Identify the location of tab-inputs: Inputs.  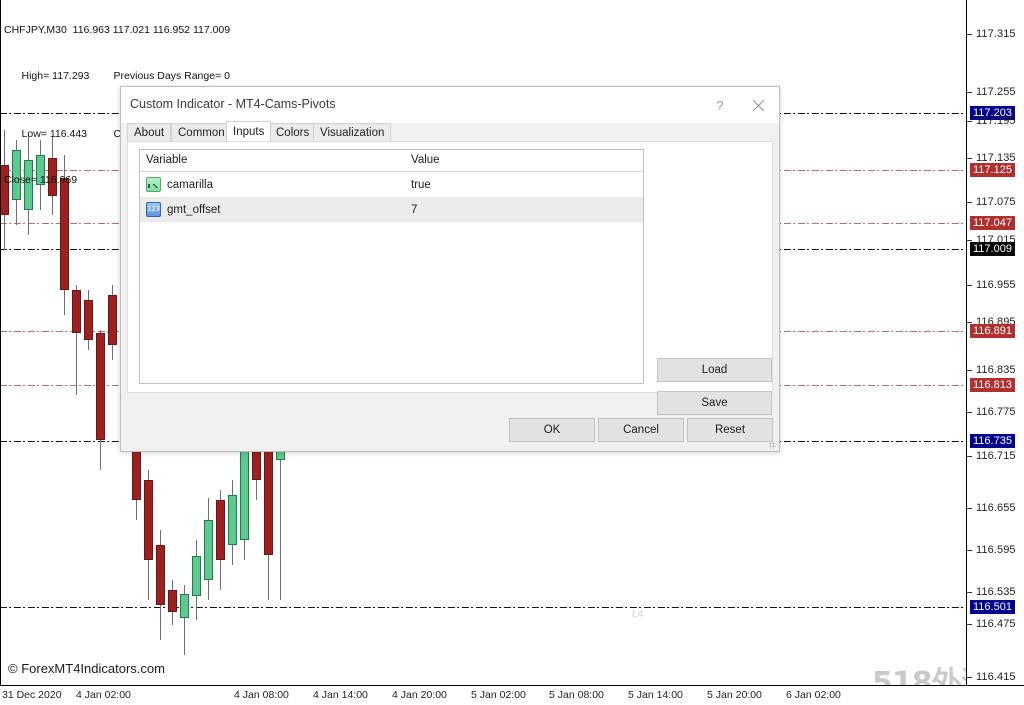
(249, 131).